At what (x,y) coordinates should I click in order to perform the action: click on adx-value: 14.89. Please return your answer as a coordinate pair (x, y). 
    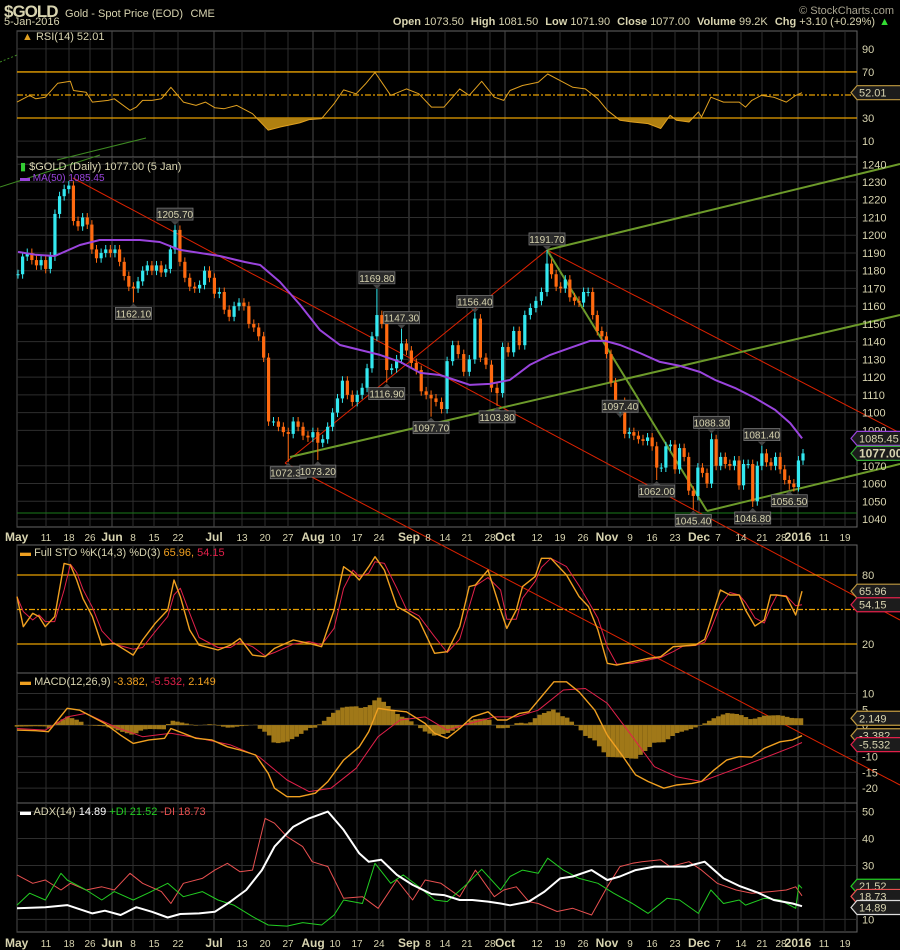
    Looking at the image, I should click on (93, 812).